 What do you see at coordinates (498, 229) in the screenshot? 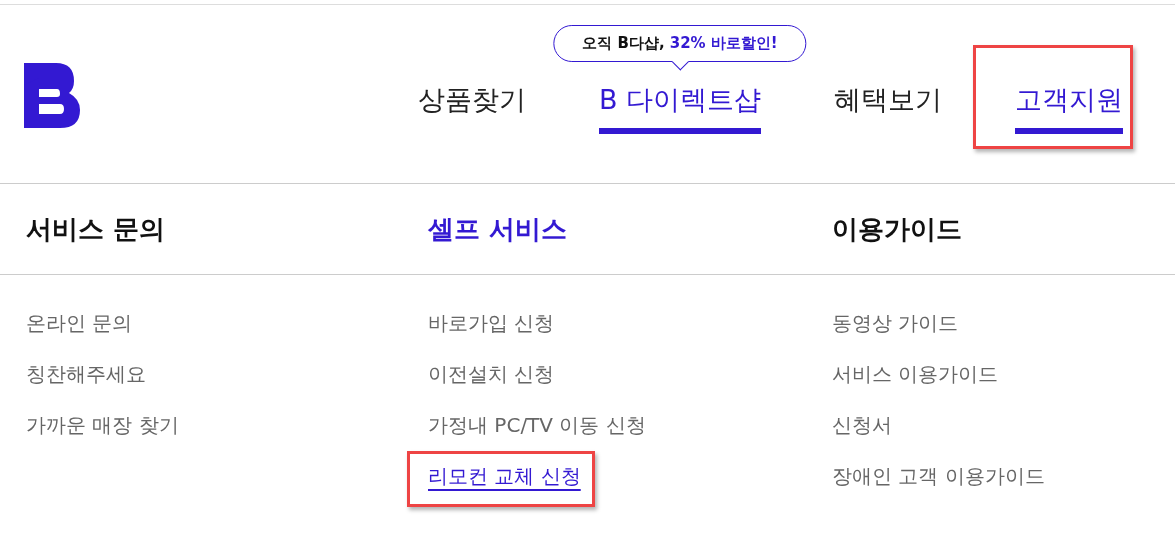
I see `menu-heading: 셀프 서비스` at bounding box center [498, 229].